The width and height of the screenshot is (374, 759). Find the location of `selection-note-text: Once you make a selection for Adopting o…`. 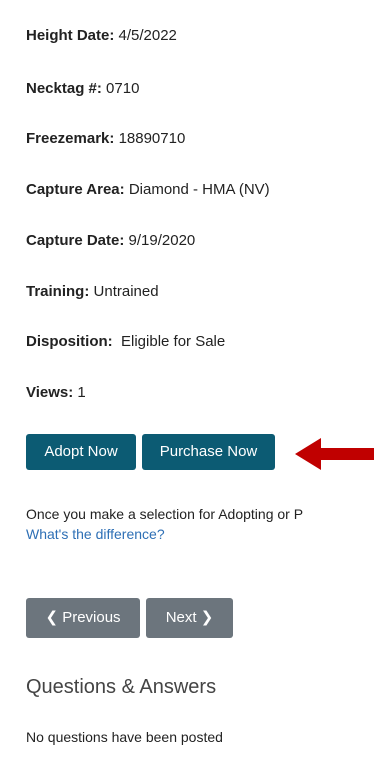

selection-note-text: Once you make a selection for Adopting o… is located at coordinates (165, 514).